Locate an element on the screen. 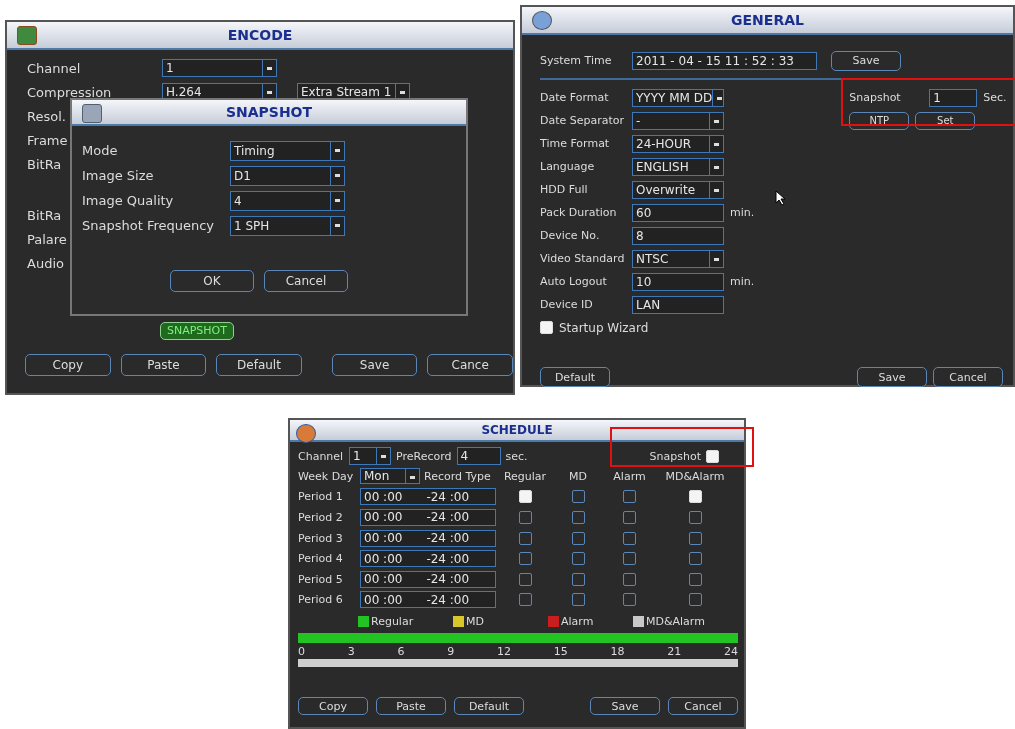  field-label: Auto Logout is located at coordinates (574, 281).